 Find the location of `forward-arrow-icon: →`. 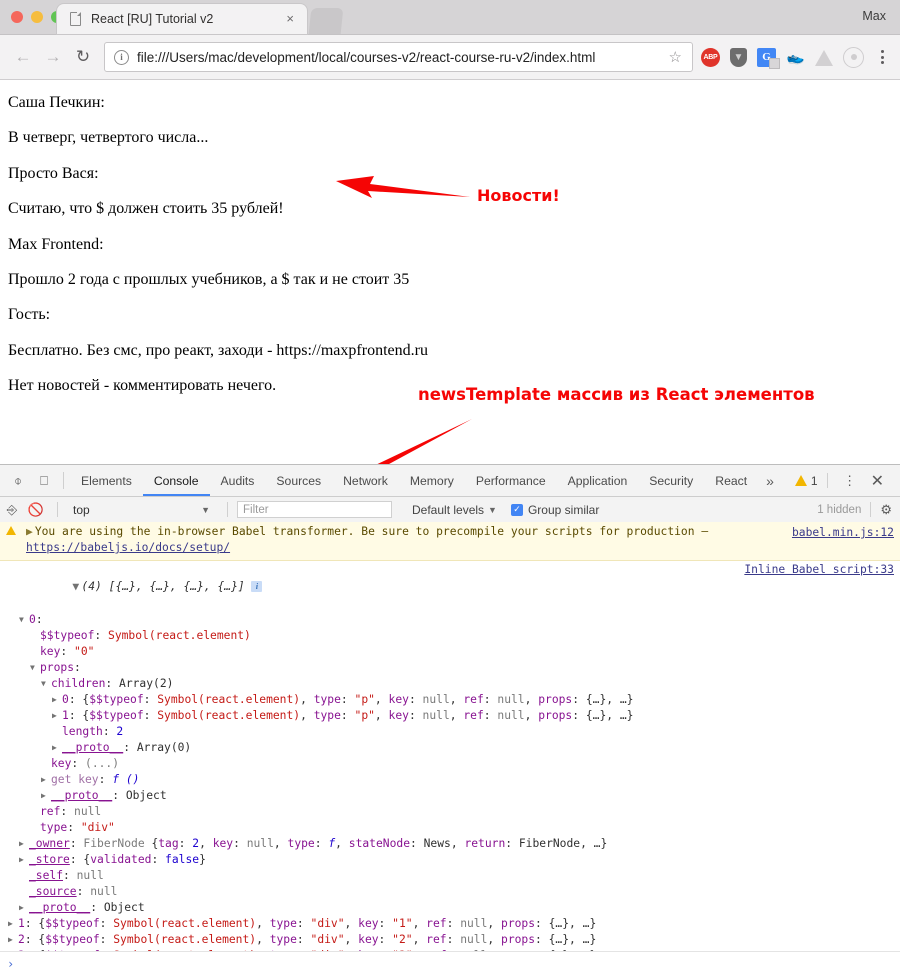

forward-arrow-icon: → is located at coordinates (53, 57).